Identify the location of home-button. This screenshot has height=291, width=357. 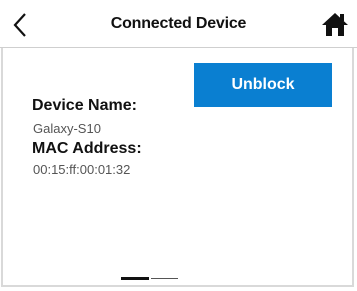
(335, 24).